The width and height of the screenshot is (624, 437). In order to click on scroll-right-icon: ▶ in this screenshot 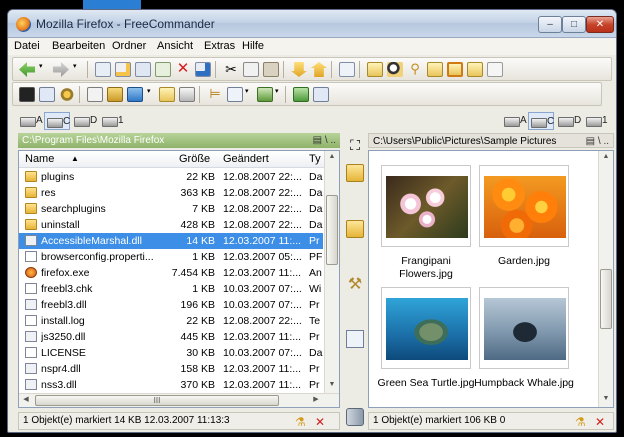, I will do `click(316, 400)`.